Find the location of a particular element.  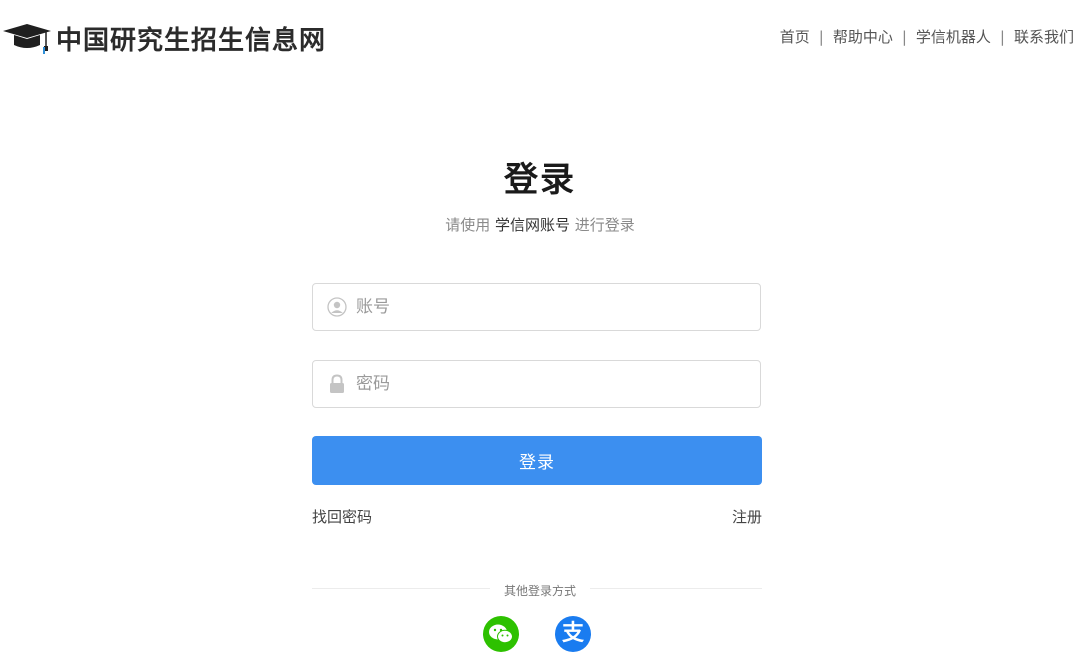

header: 中国研究生招生信息网 首页 | 帮助中心 | 学信机器人 | 联系我们 is located at coordinates (540, 38).